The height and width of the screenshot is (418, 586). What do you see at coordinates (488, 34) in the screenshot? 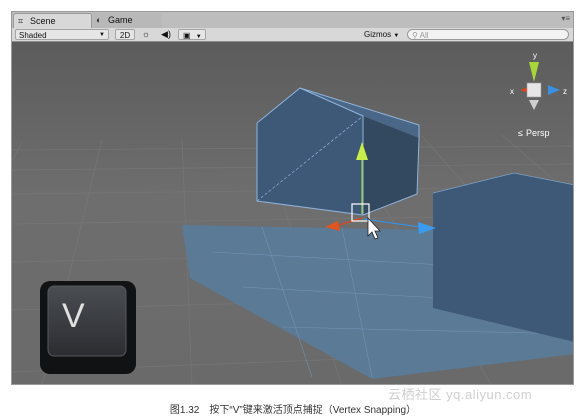
I see `hierarchy-search-input: ⚲ All` at bounding box center [488, 34].